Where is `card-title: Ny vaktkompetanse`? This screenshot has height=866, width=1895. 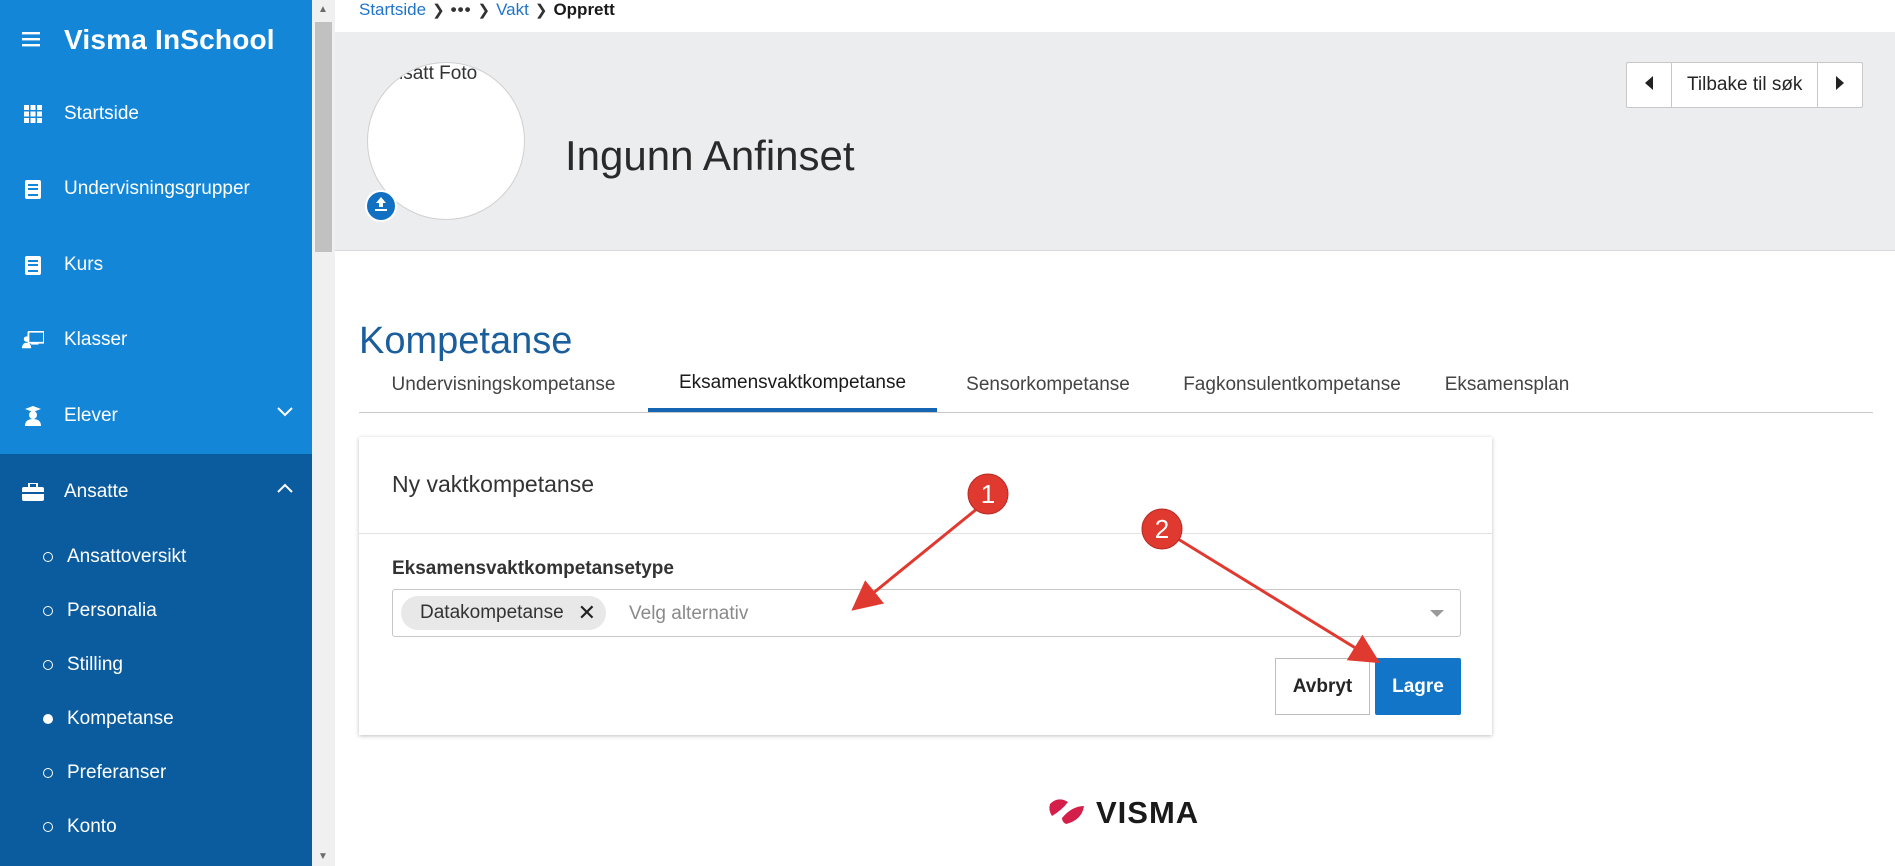
card-title: Ny vaktkompetanse is located at coordinates (493, 484).